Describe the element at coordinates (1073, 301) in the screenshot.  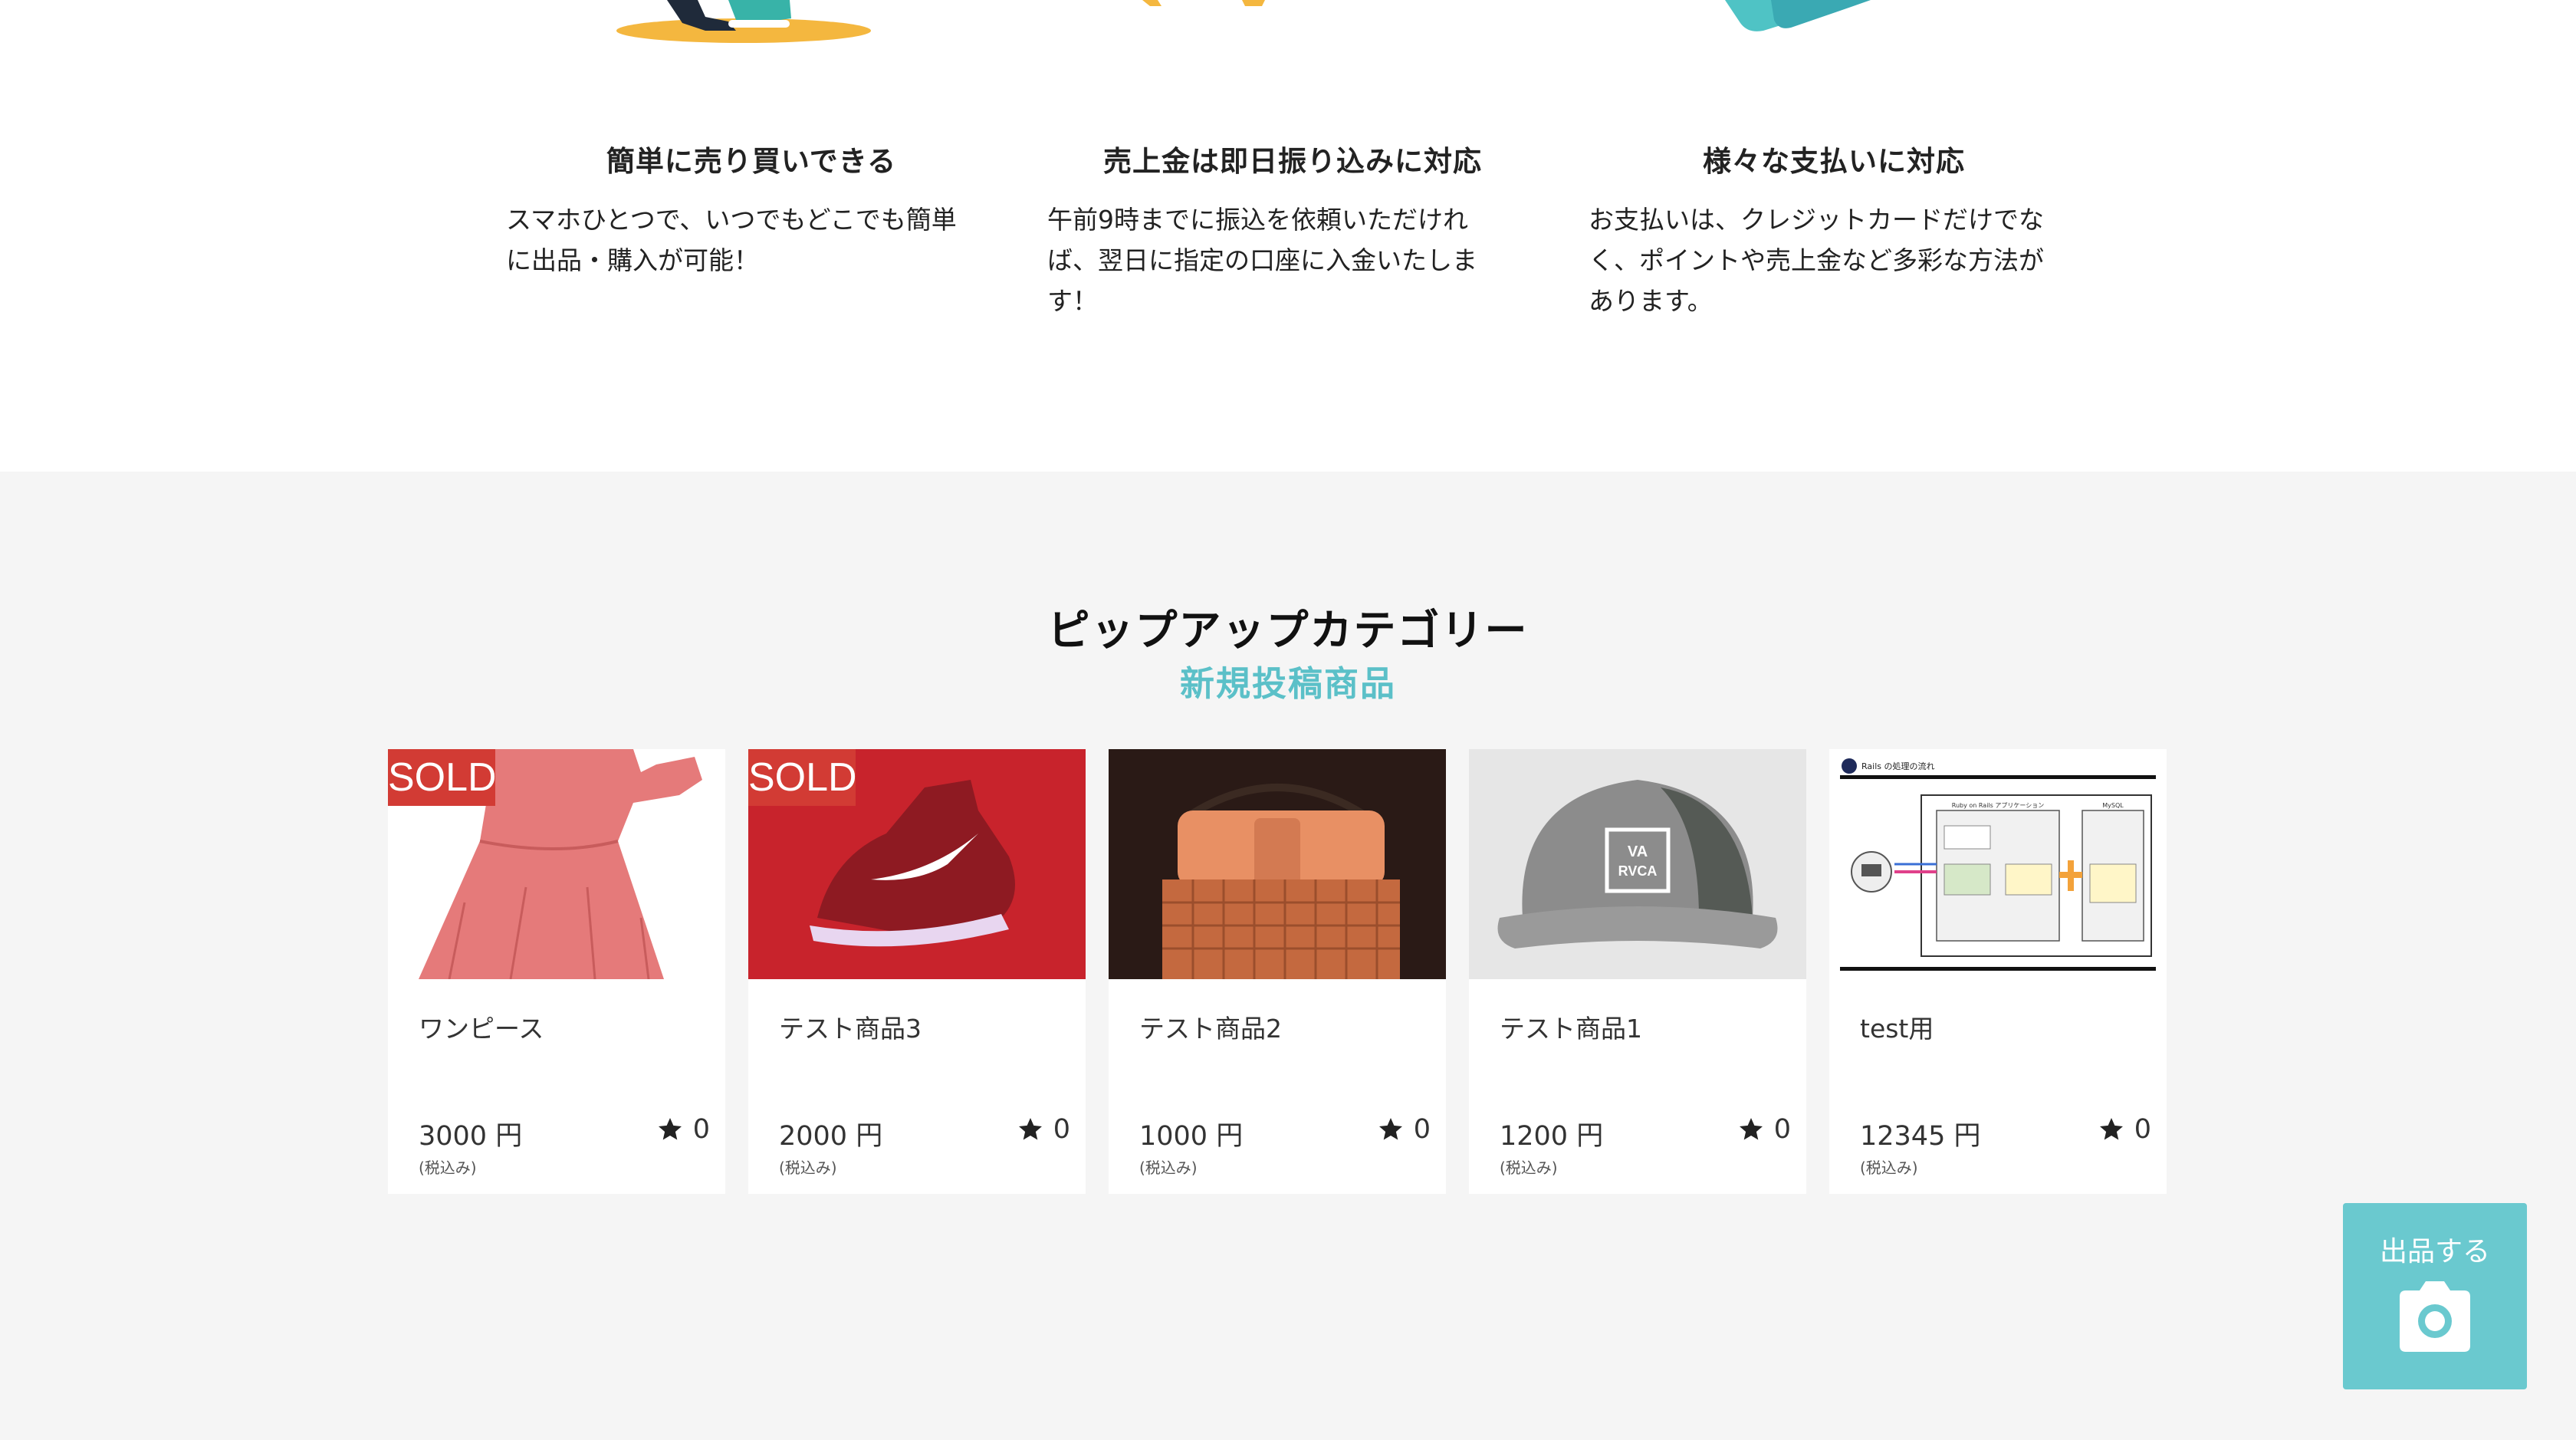
I see `feature-text-line: す！` at that location.